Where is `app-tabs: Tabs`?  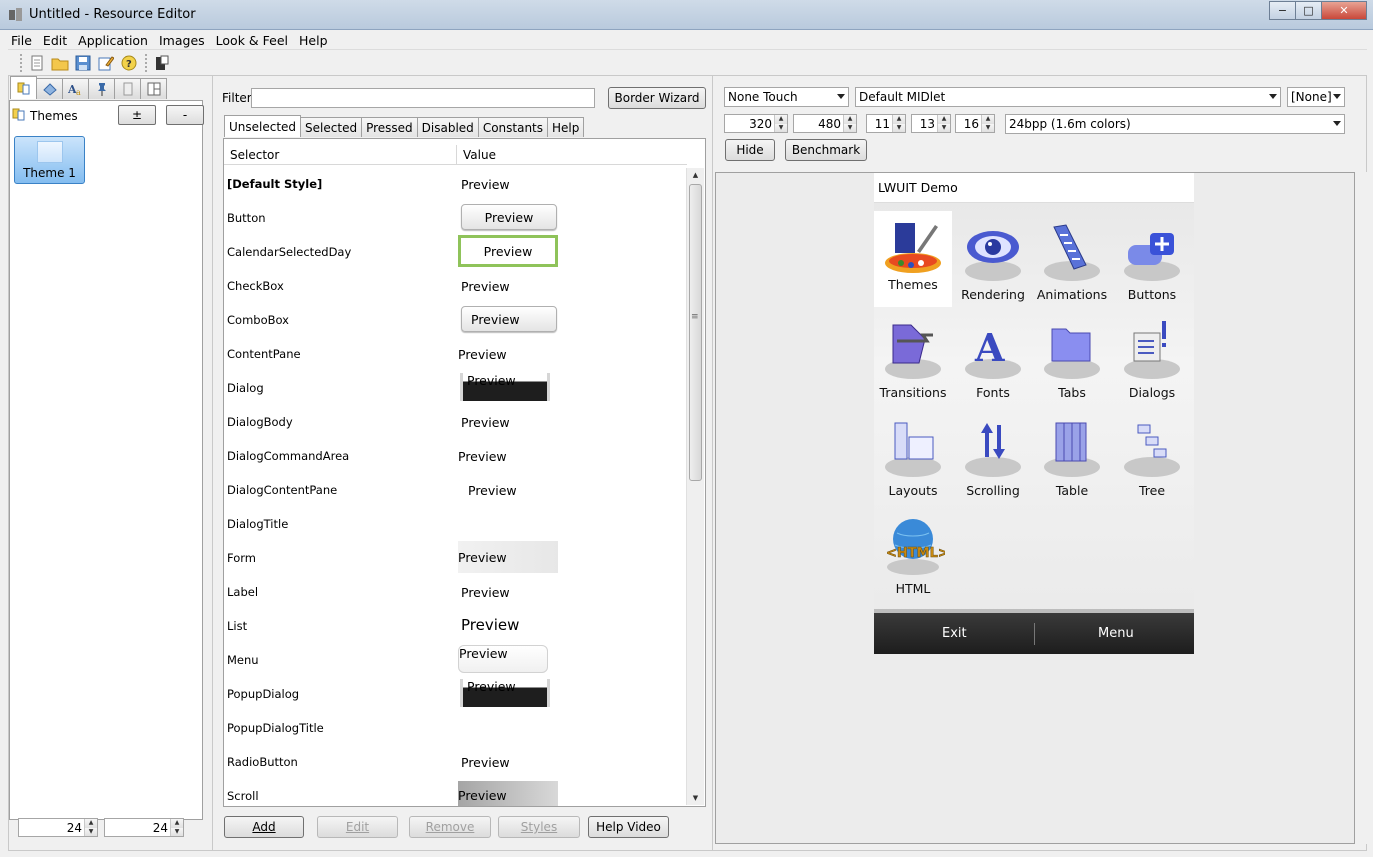
app-tabs: Tabs is located at coordinates (1072, 359).